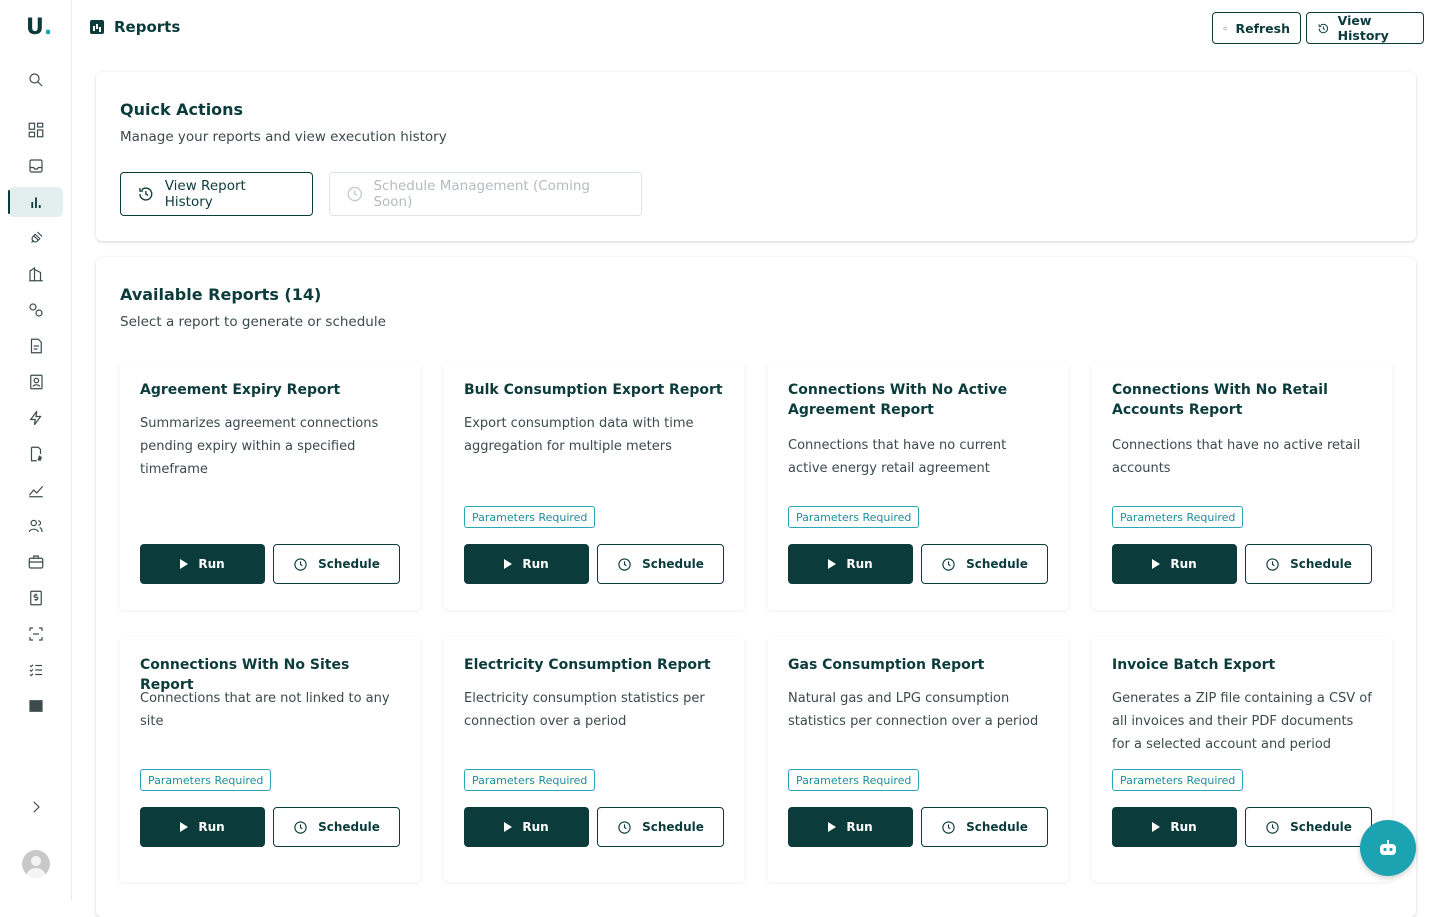  I want to click on dashboard-icon, so click(35, 130).